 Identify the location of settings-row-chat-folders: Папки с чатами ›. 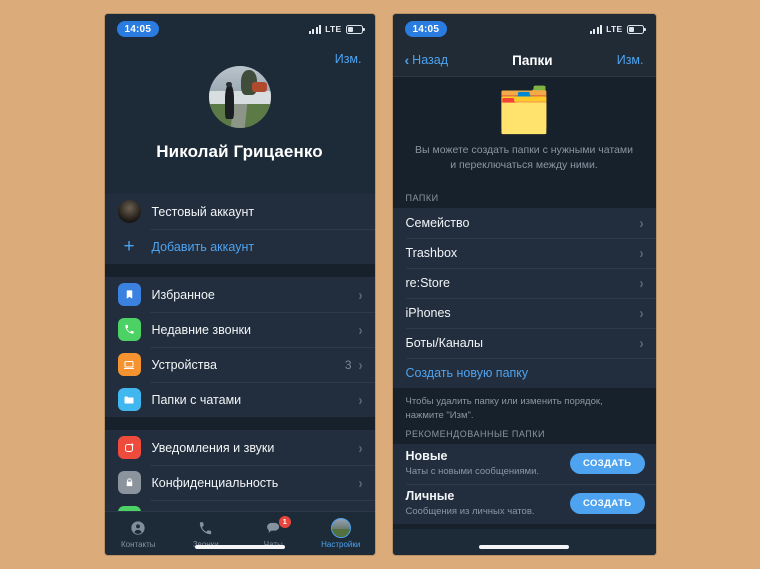
(240, 399).